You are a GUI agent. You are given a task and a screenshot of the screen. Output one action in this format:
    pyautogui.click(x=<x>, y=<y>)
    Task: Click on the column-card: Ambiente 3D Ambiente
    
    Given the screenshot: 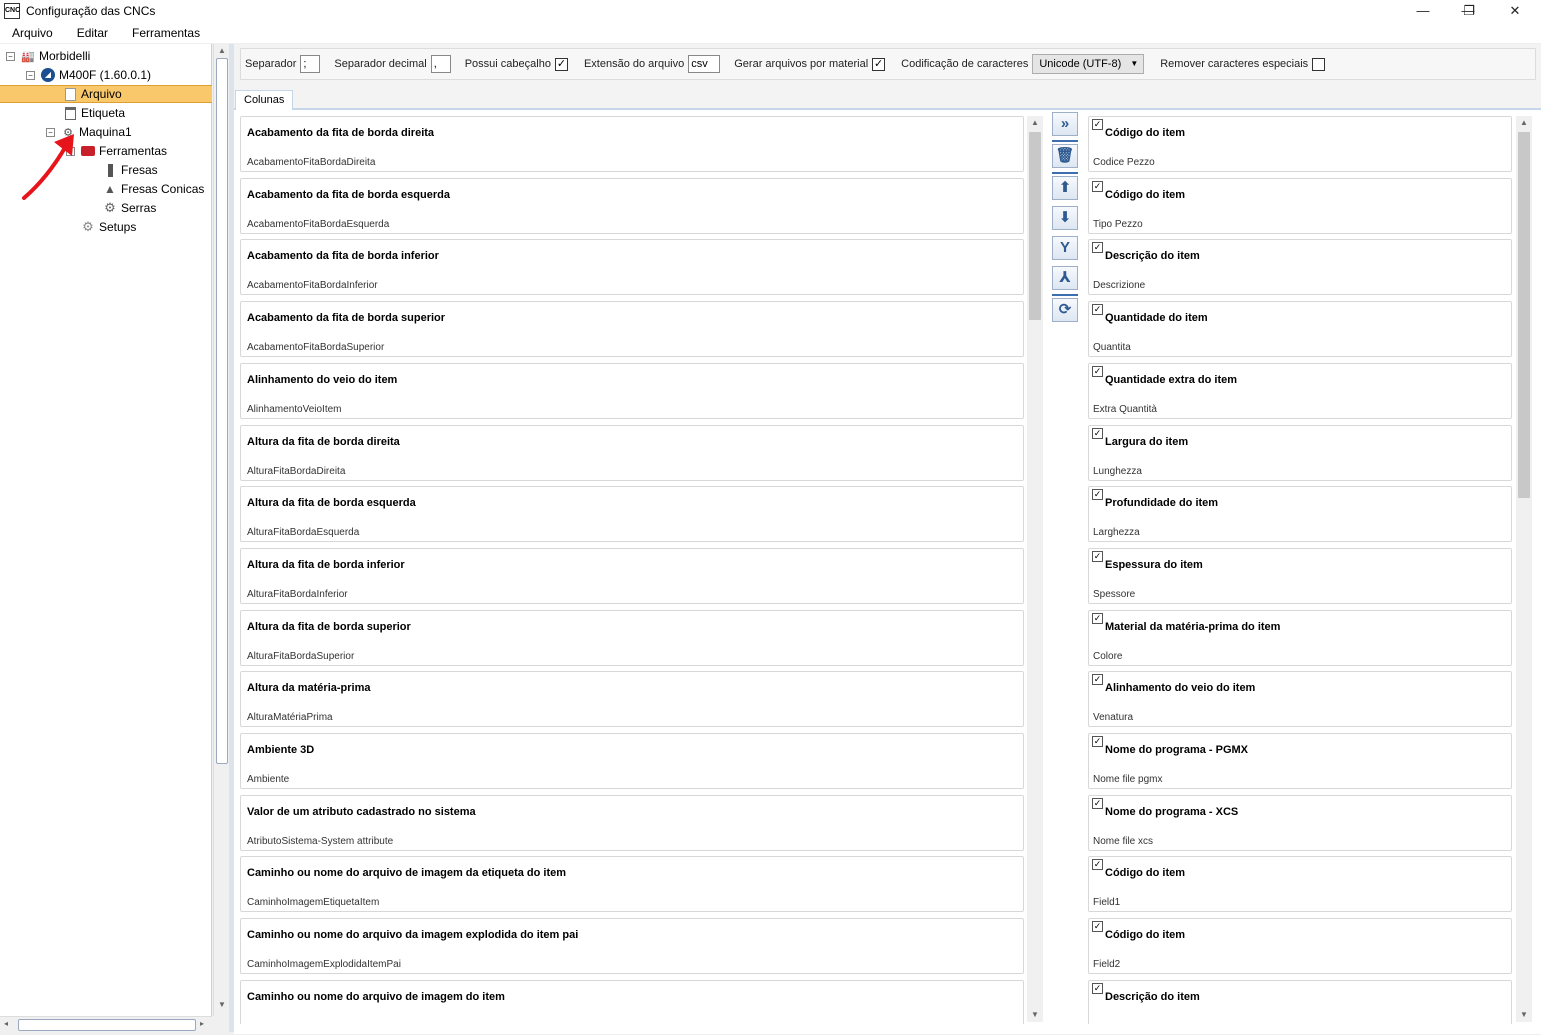 What is the action you would take?
    pyautogui.click(x=632, y=761)
    